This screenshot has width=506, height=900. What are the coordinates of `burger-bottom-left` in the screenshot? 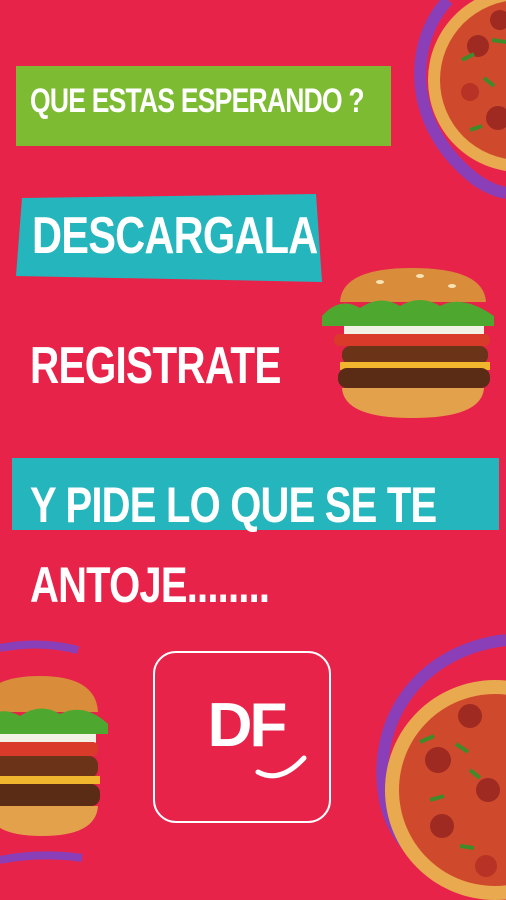 It's located at (54, 752).